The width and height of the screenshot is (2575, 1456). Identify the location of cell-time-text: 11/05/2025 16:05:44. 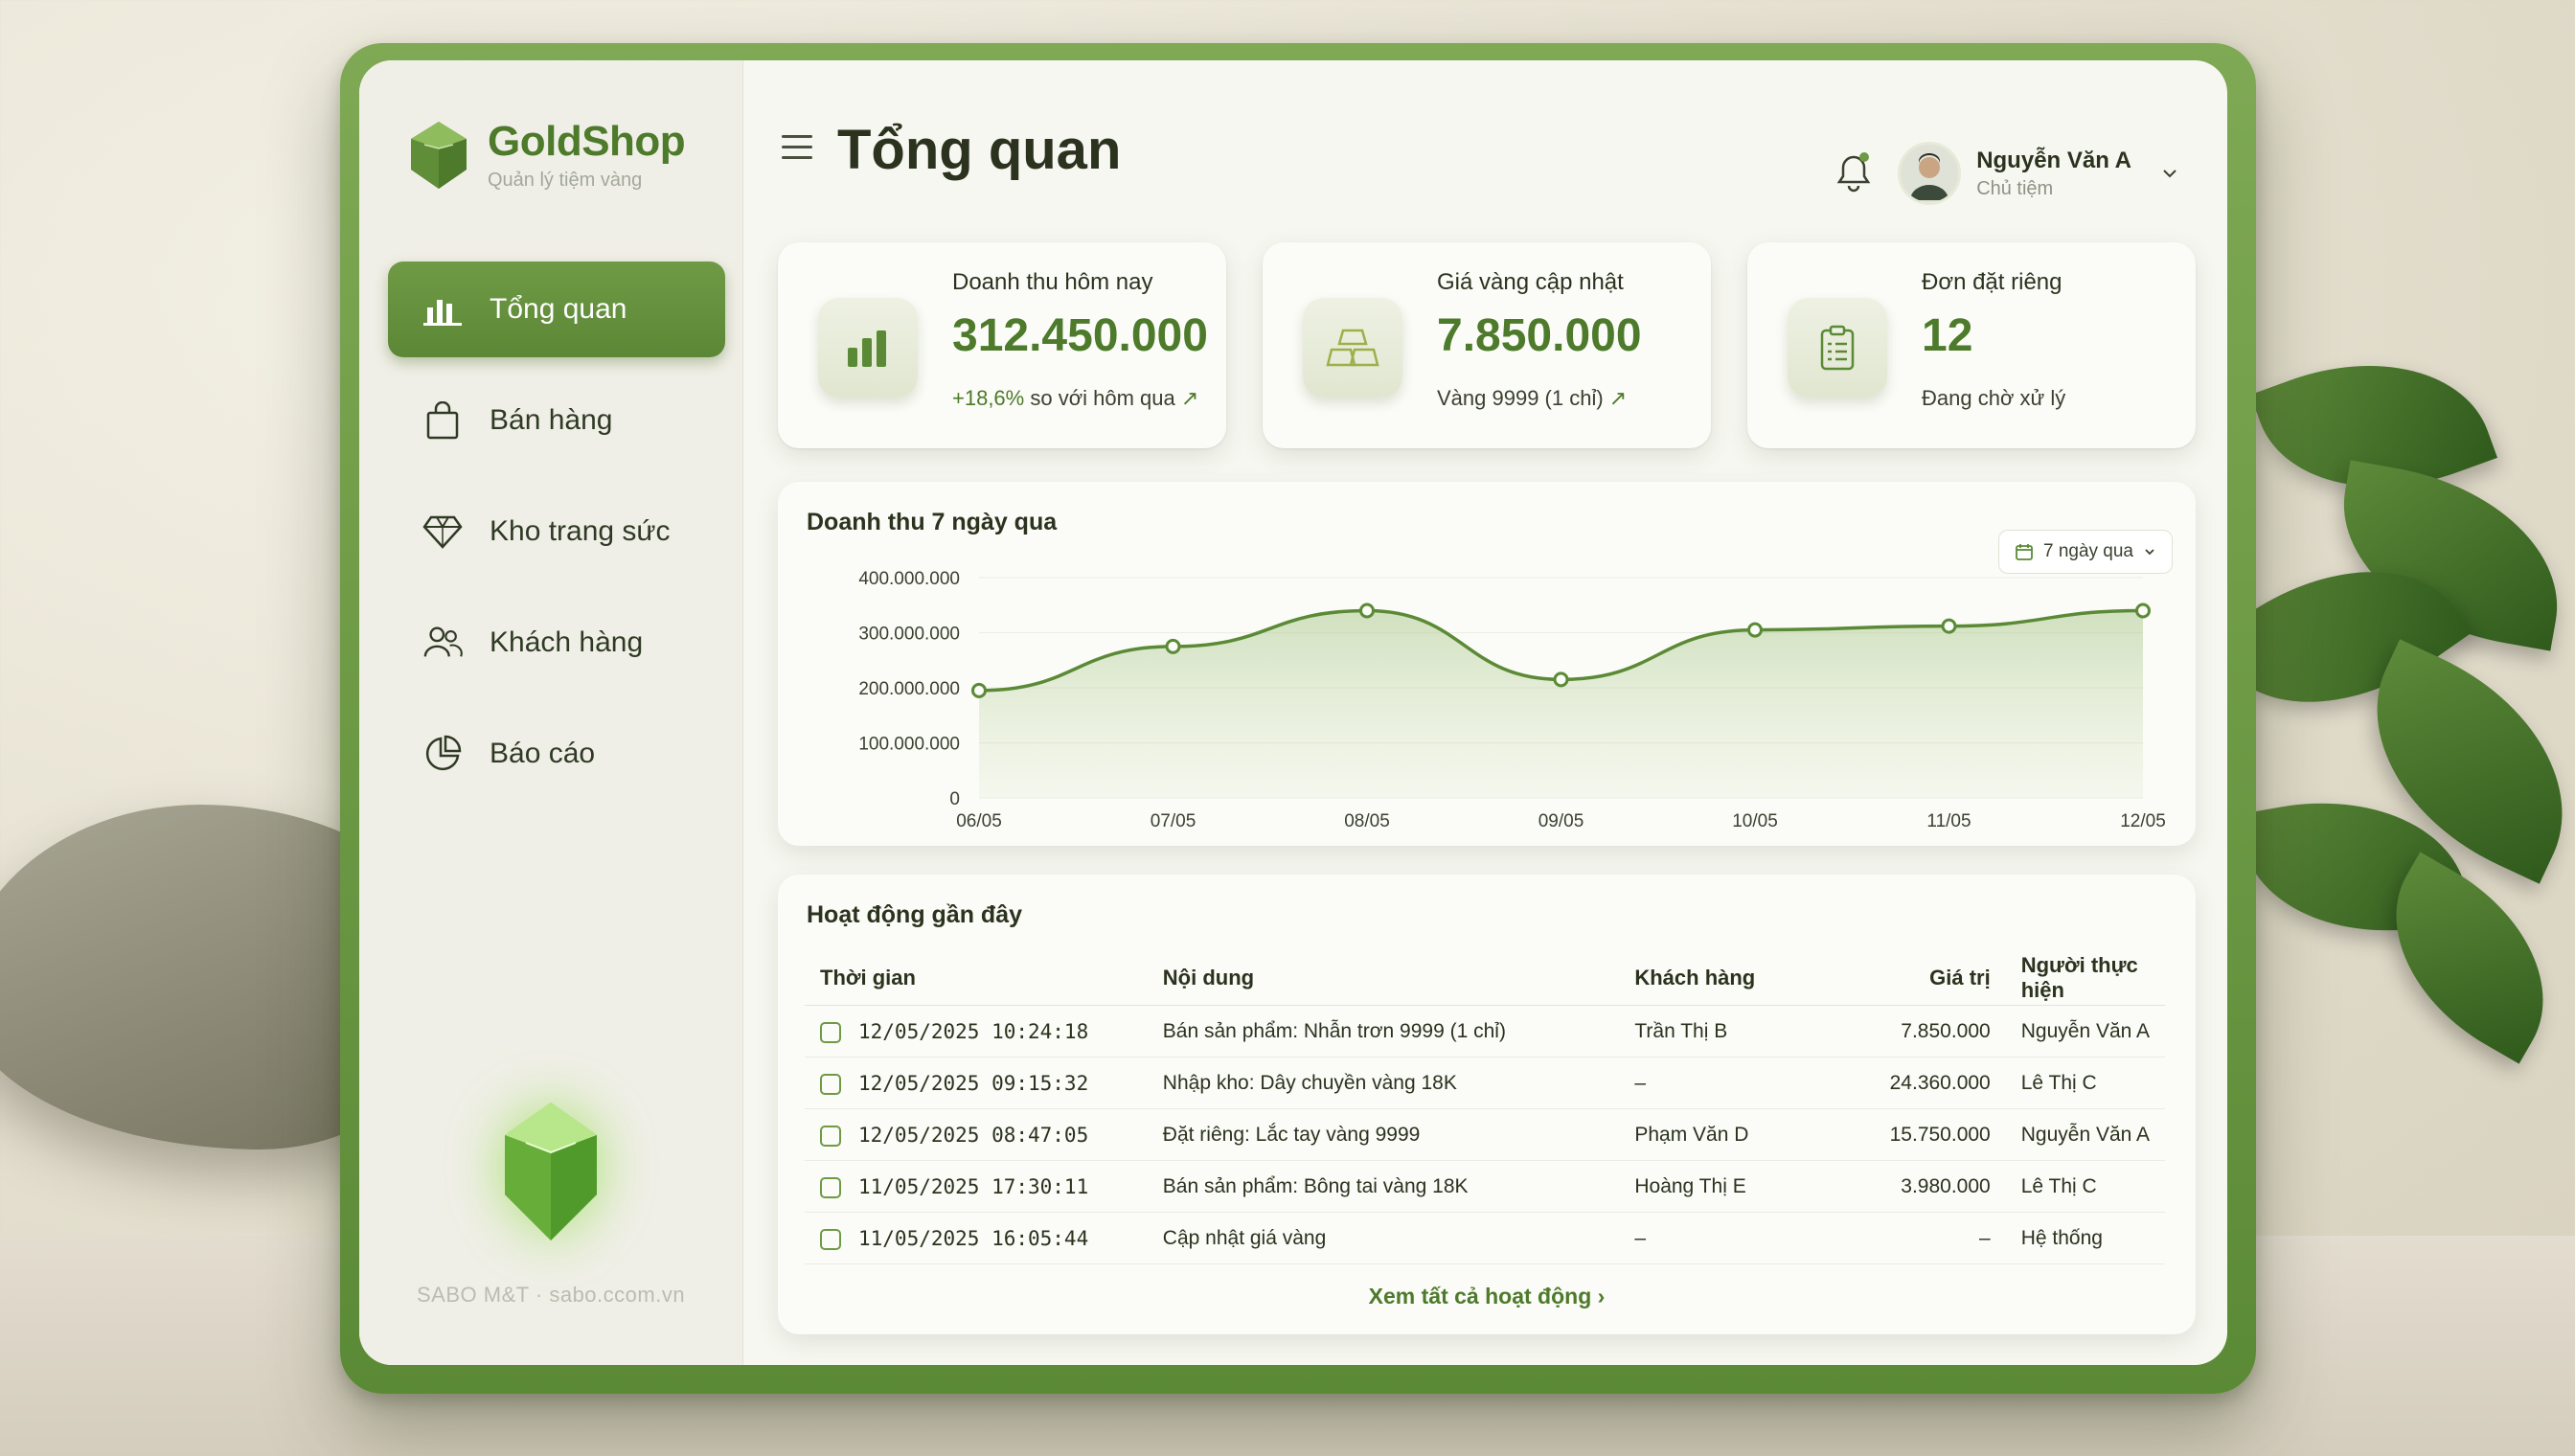
(973, 1238).